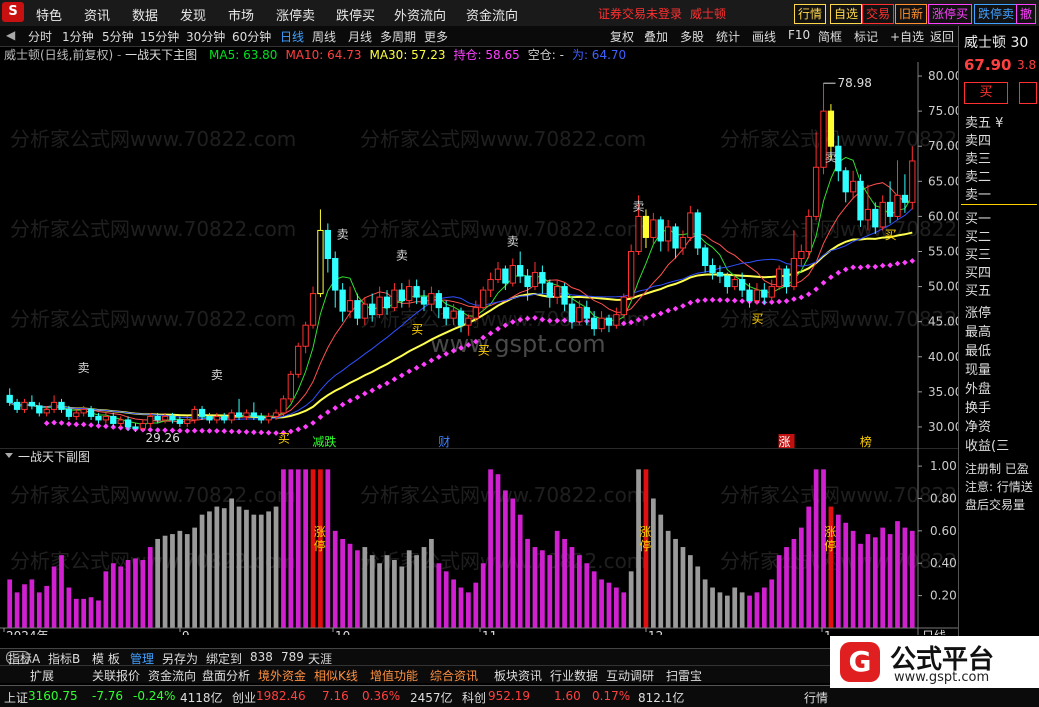 The width and height of the screenshot is (1039, 707). Describe the element at coordinates (336, 675) in the screenshot. I see `function-tab-5: 相似K线` at that location.